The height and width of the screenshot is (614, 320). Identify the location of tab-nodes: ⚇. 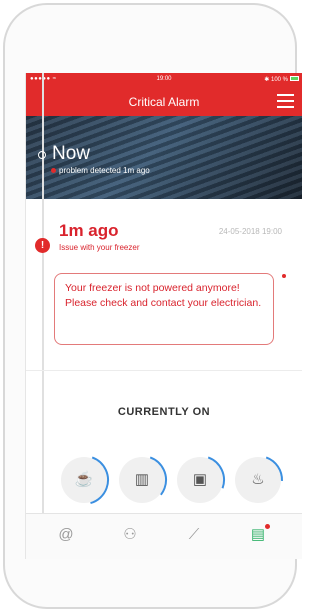
(130, 535).